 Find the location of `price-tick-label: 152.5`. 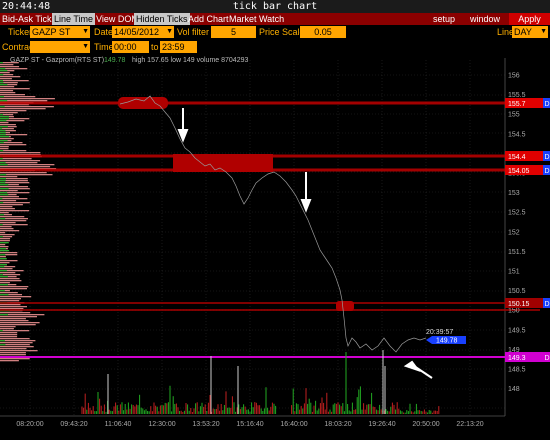

price-tick-label: 152.5 is located at coordinates (517, 213).